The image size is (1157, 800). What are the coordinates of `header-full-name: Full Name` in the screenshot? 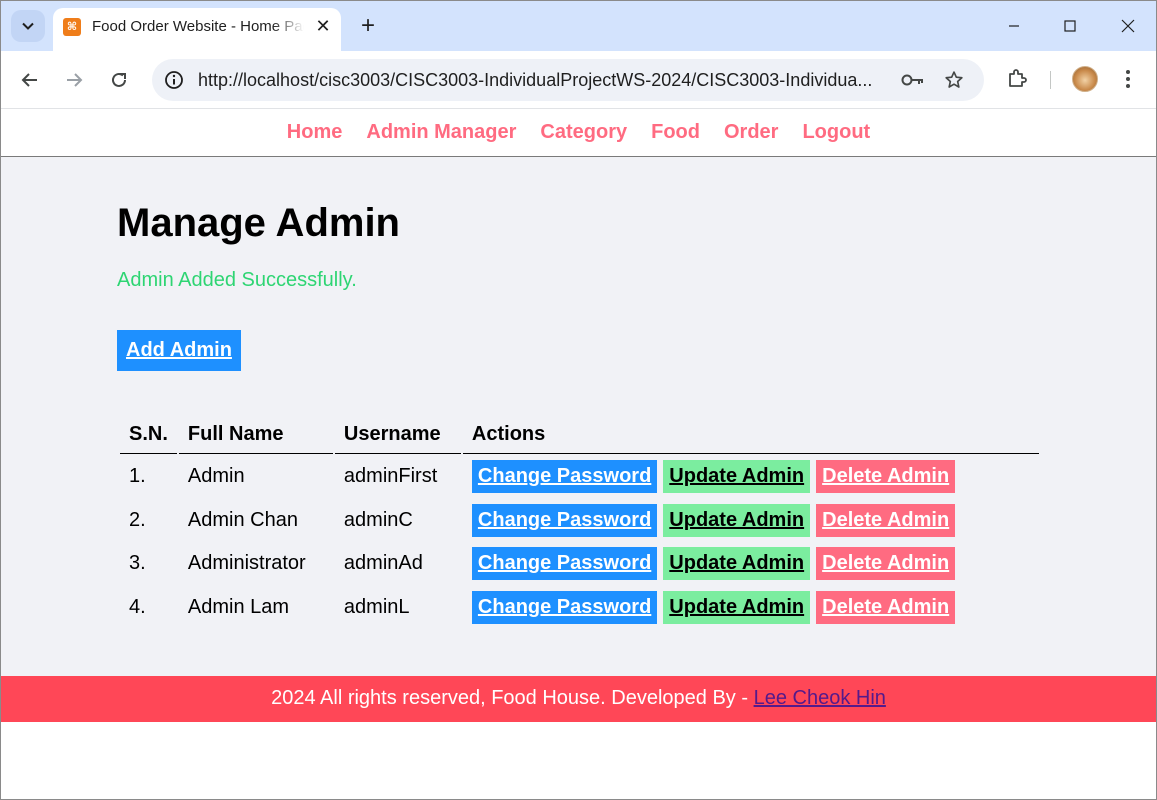 It's located at (255, 434).